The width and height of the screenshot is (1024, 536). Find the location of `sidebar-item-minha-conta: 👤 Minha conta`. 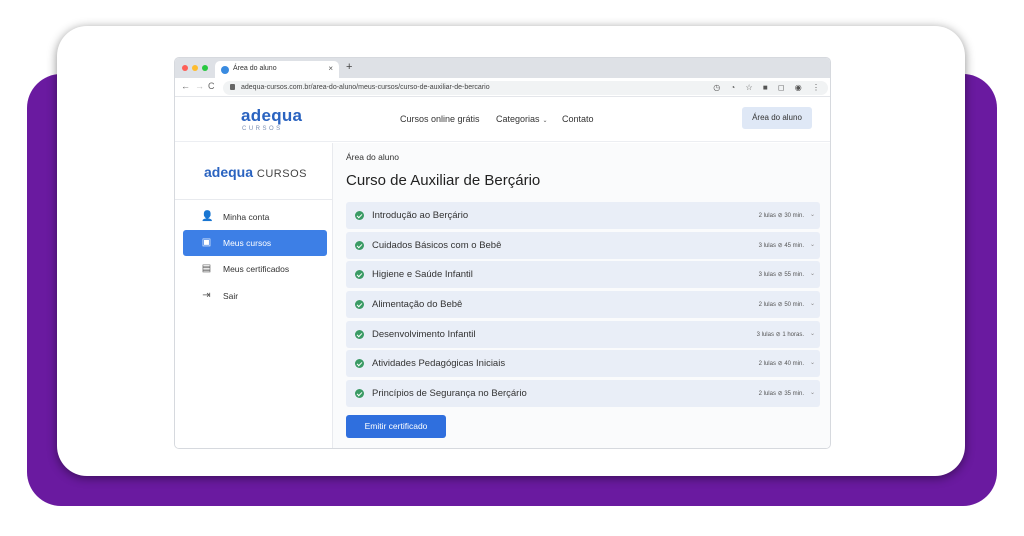

sidebar-item-minha-conta: 👤 Minha conta is located at coordinates (255, 217).